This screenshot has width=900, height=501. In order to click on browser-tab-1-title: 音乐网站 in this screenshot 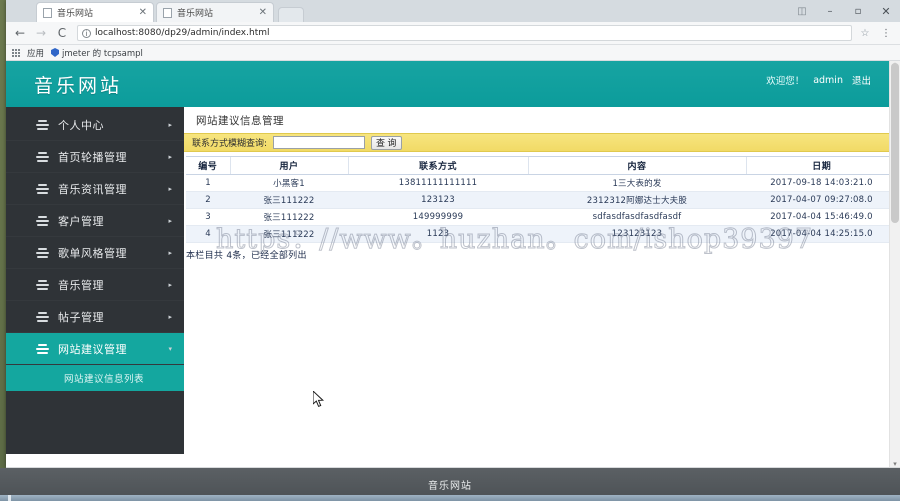, I will do `click(75, 14)`.